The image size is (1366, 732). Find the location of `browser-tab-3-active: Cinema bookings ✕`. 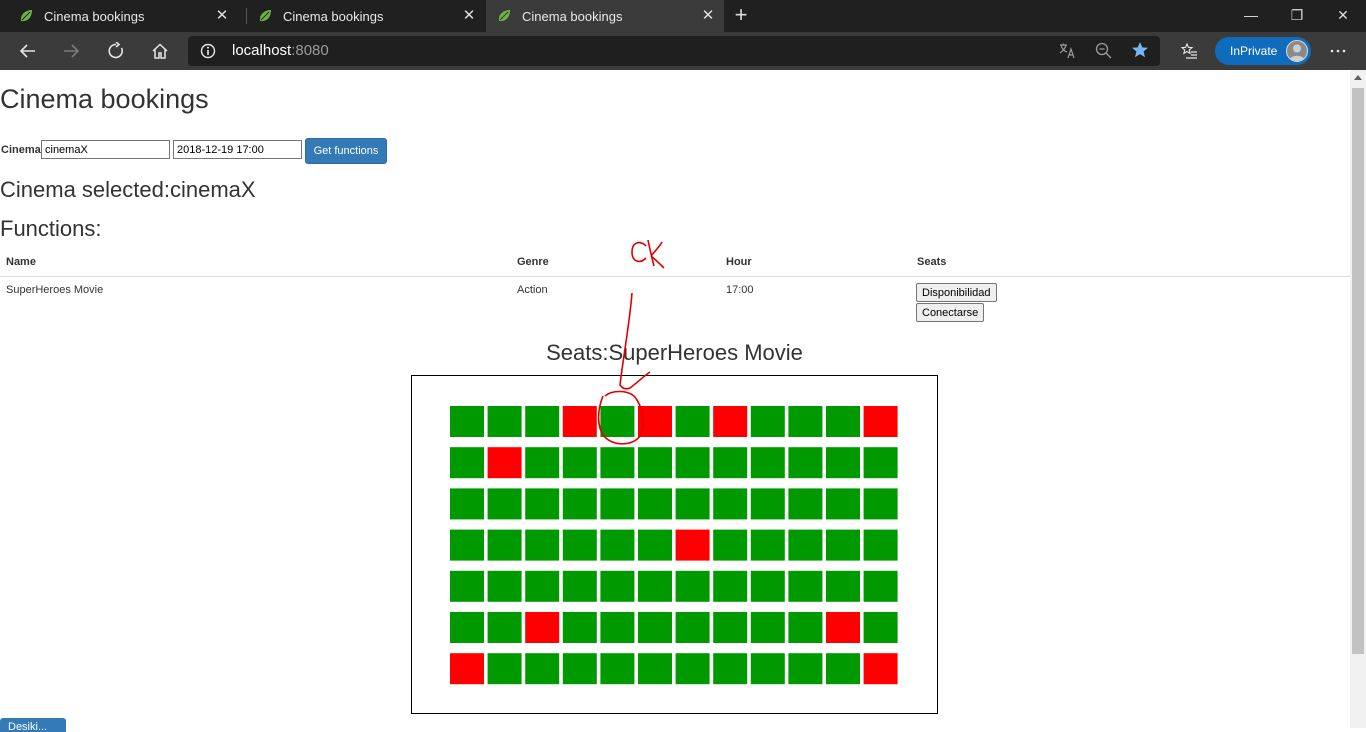

browser-tab-3-active: Cinema bookings ✕ is located at coordinates (605, 16).